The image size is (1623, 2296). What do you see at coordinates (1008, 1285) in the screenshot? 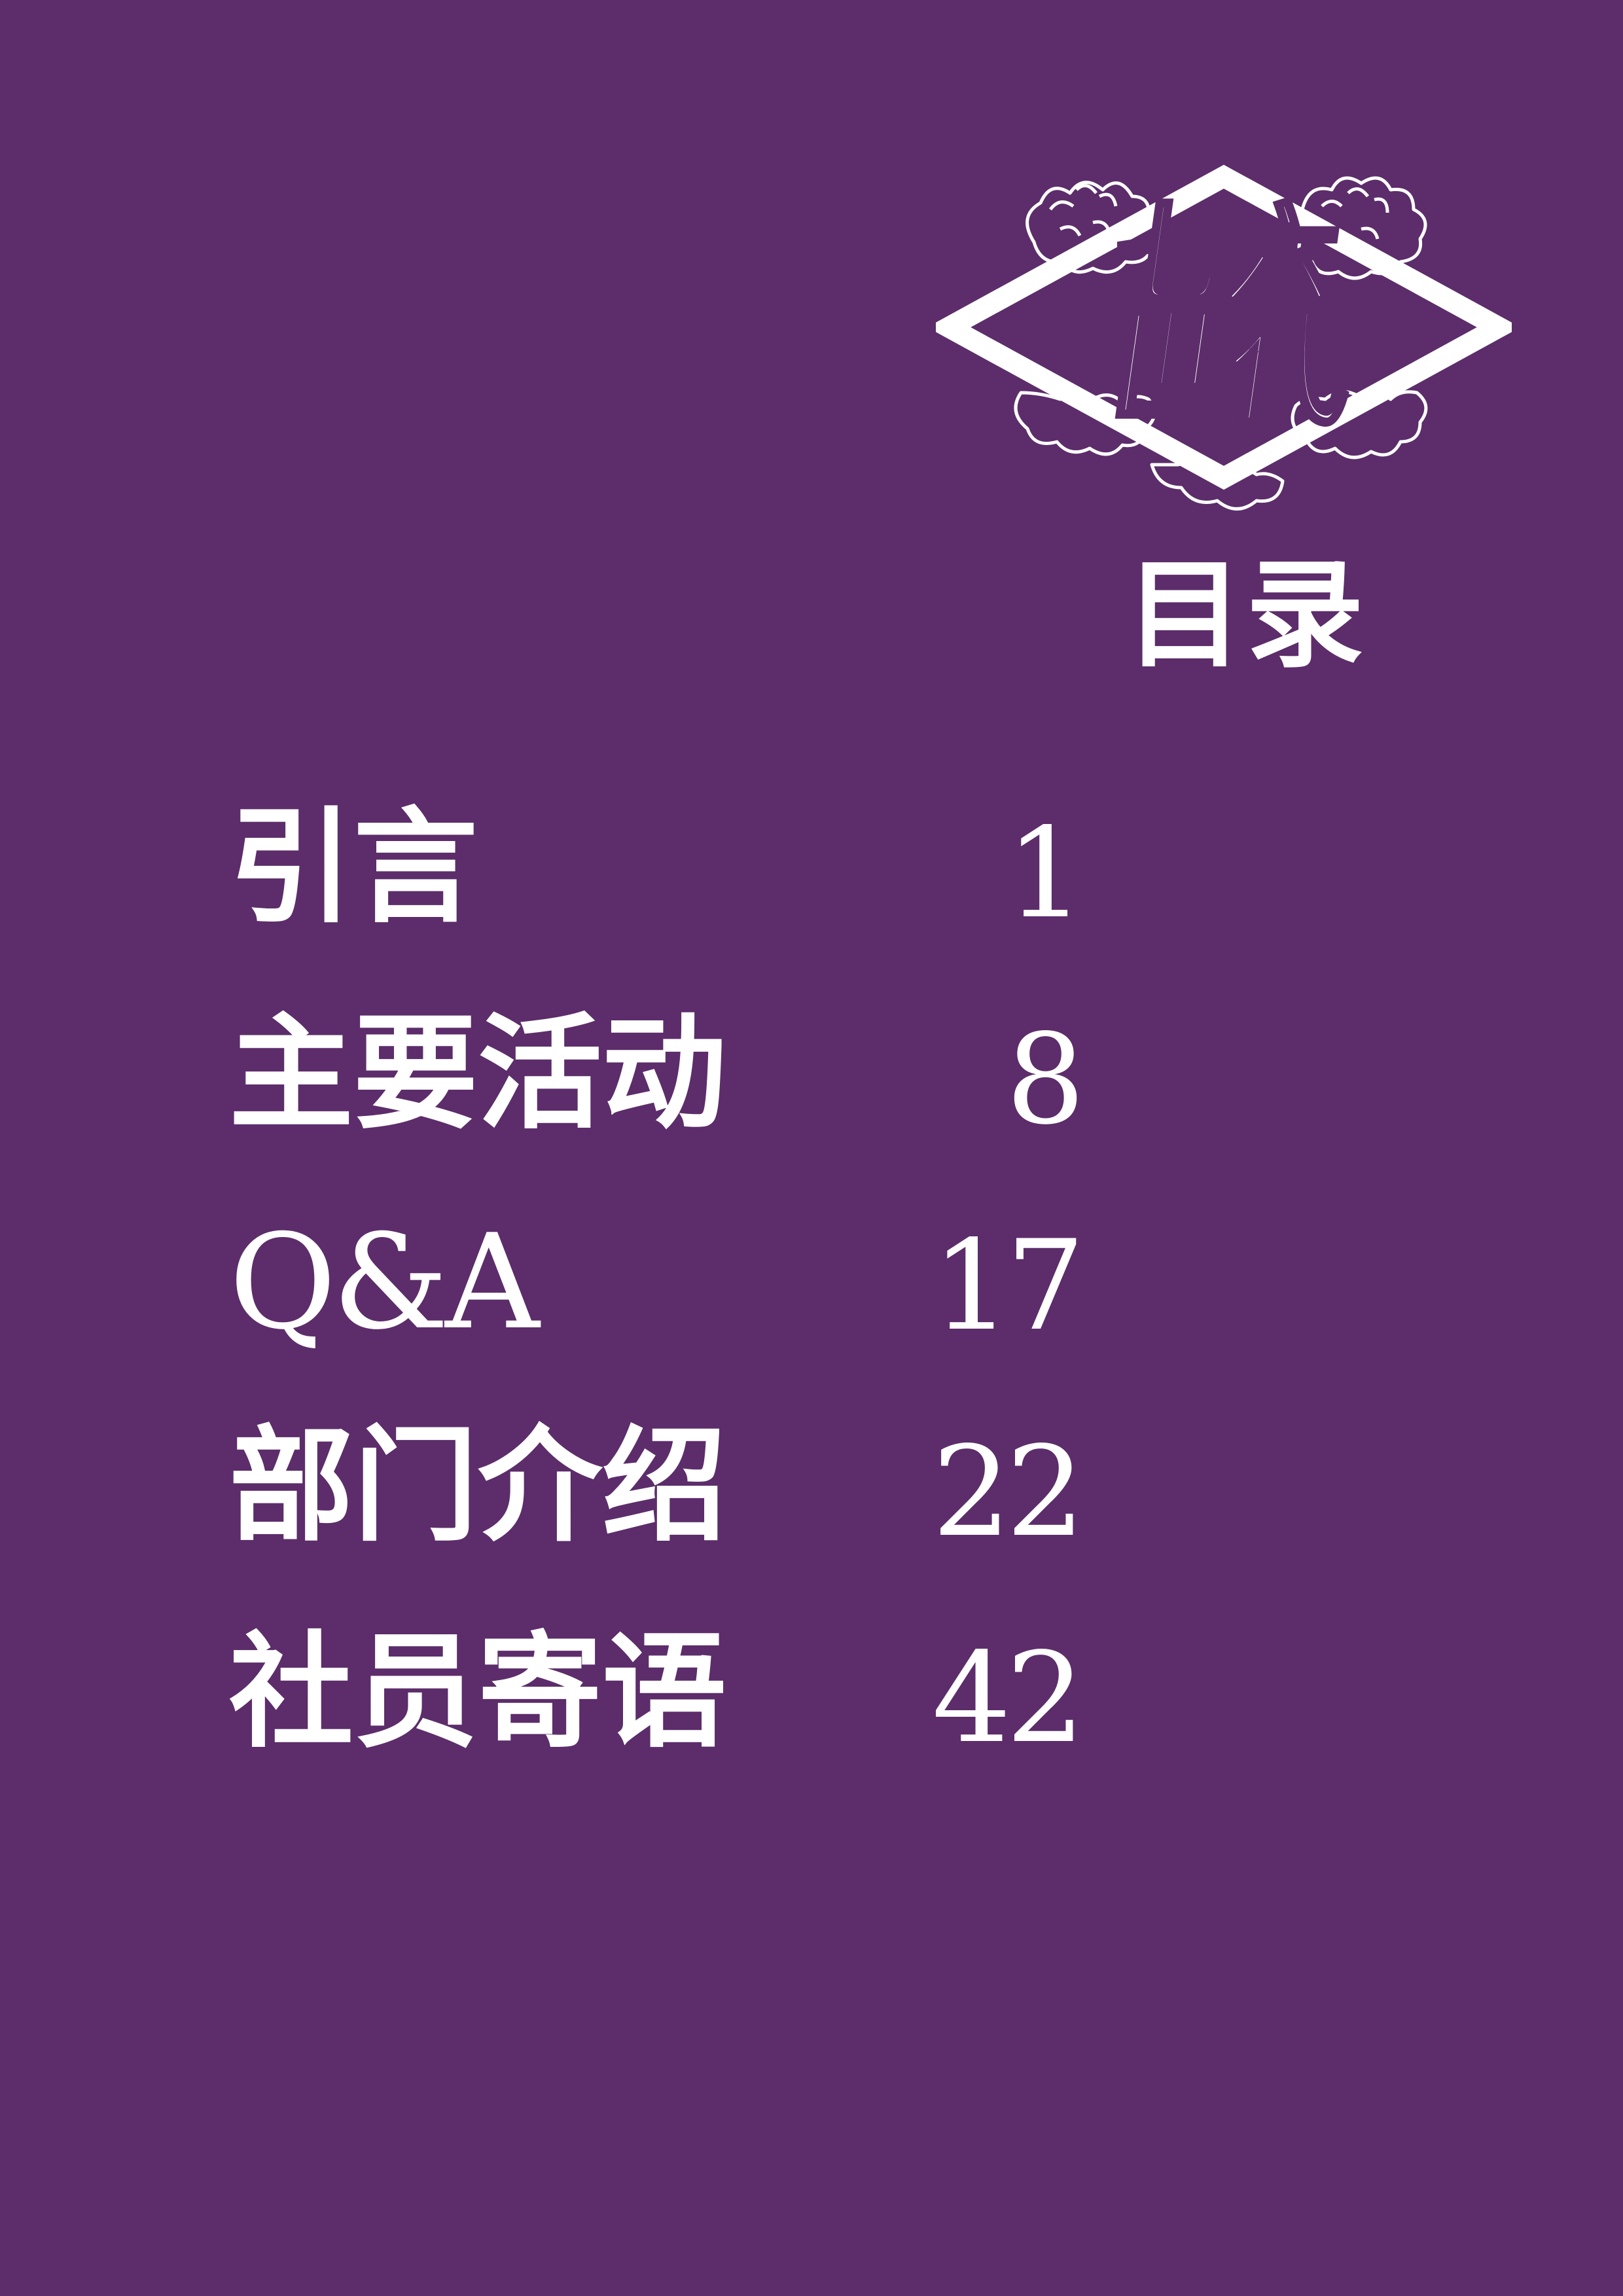
I see `toc-entry-page: 17` at bounding box center [1008, 1285].